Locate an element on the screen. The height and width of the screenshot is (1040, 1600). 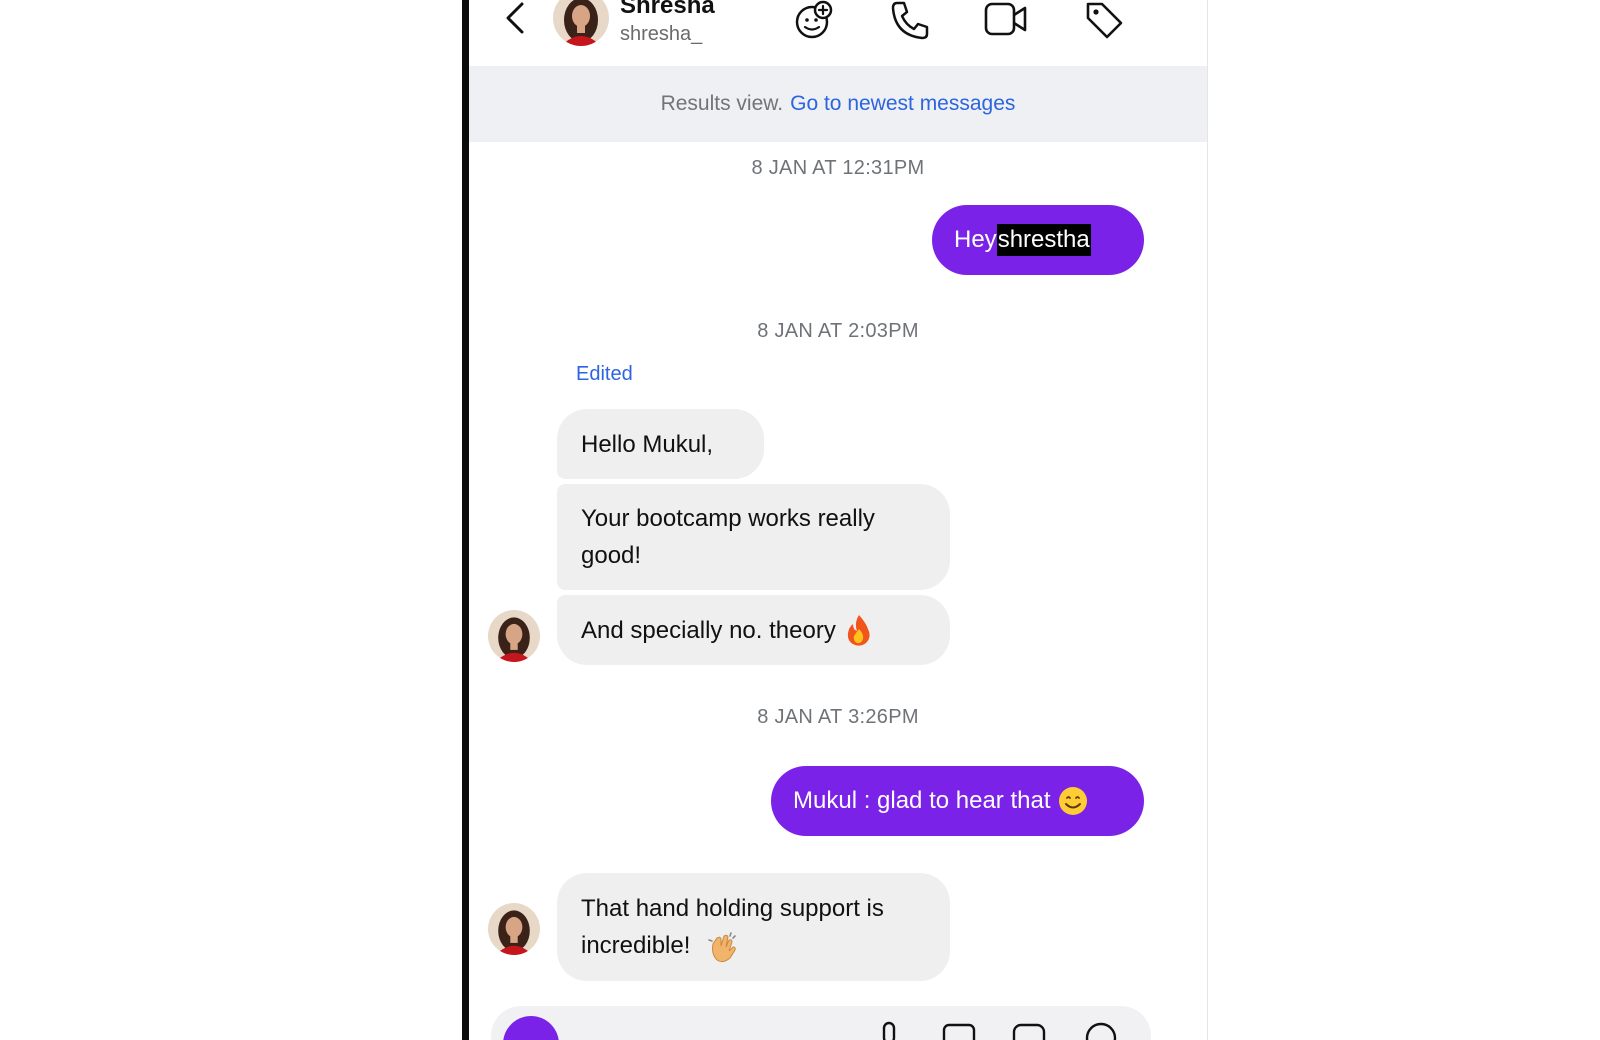
phone-icon is located at coordinates (910, 20).